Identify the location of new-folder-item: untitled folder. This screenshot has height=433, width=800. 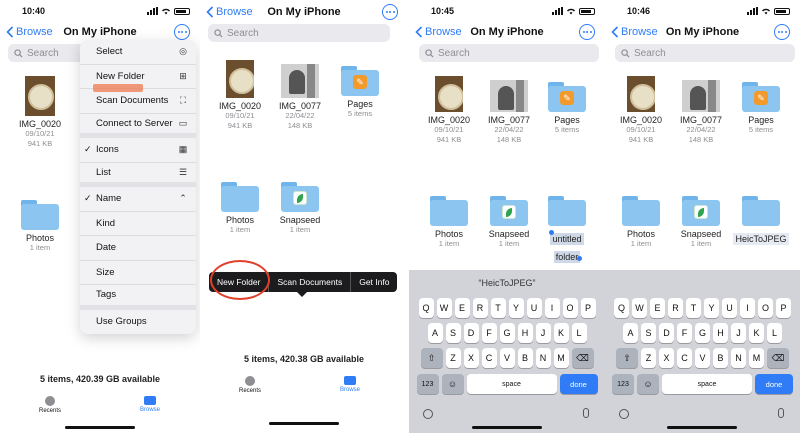
(567, 230).